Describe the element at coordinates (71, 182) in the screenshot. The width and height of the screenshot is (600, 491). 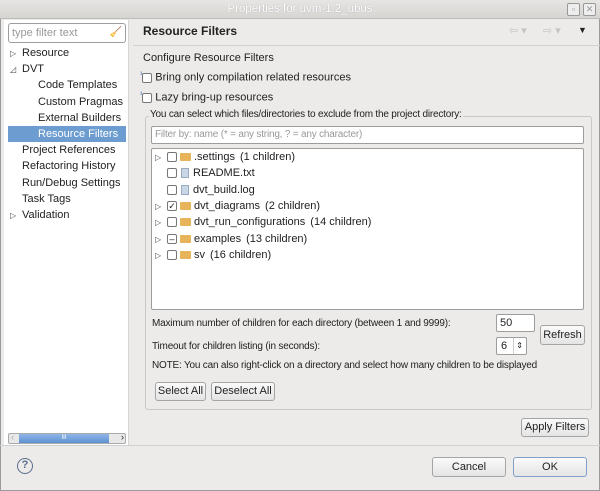
I see `sidebar-item-label: Run/Debug Settings` at that location.